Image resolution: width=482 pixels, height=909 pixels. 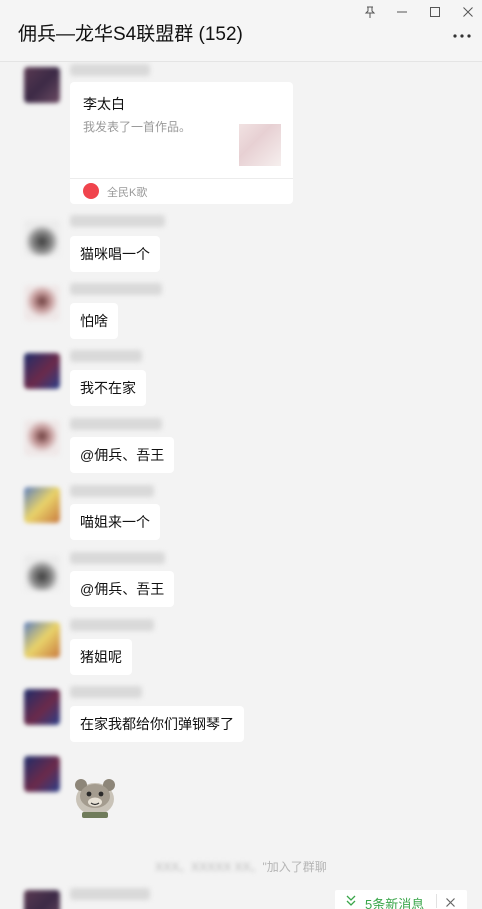 What do you see at coordinates (94, 321) in the screenshot?
I see `message-bubble: 怕啥` at bounding box center [94, 321].